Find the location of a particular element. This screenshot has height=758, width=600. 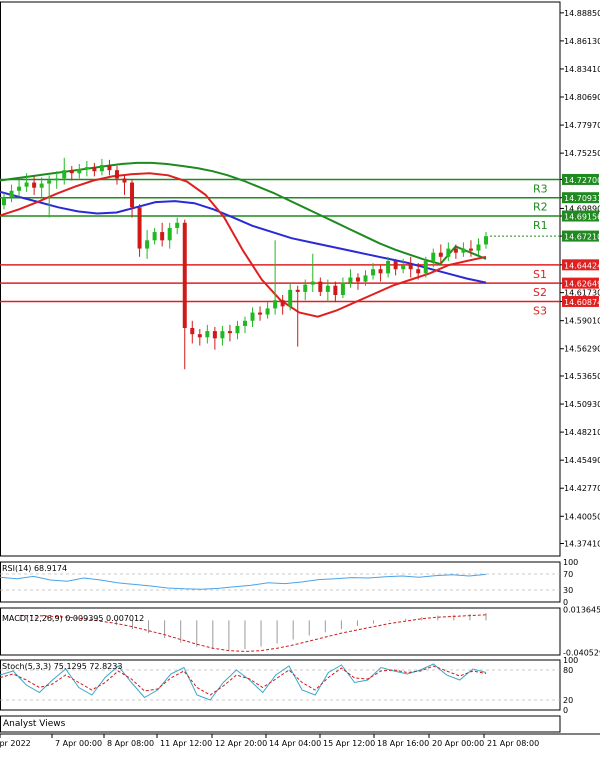

footer-title: Analyst Views is located at coordinates (34, 724).